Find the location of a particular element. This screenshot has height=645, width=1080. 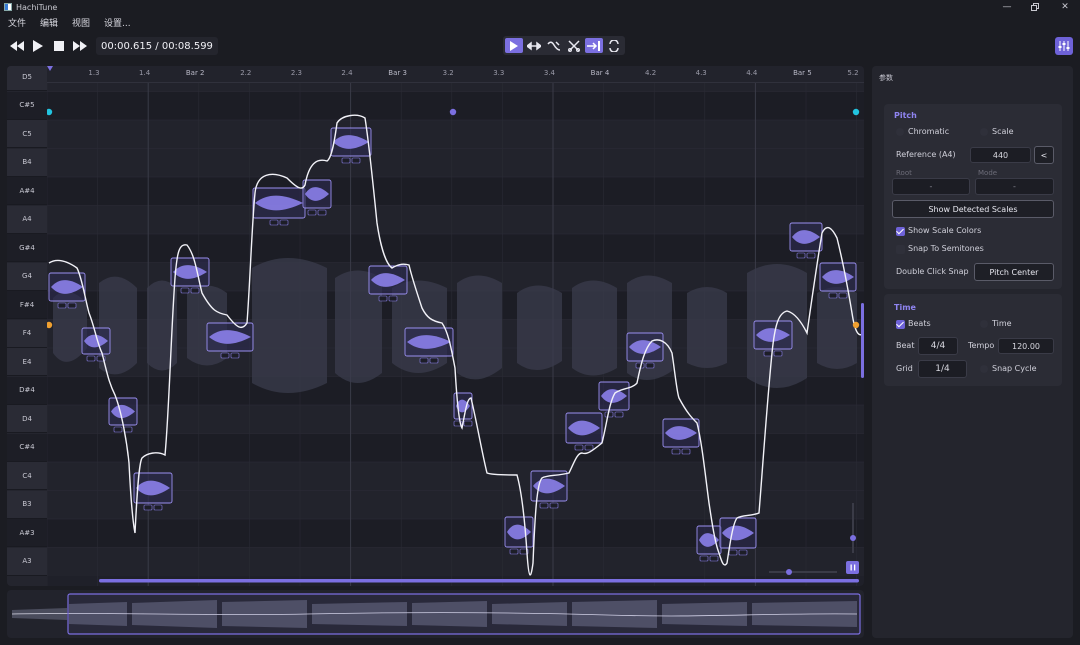

piano-key-b3: B3 is located at coordinates (27, 504).